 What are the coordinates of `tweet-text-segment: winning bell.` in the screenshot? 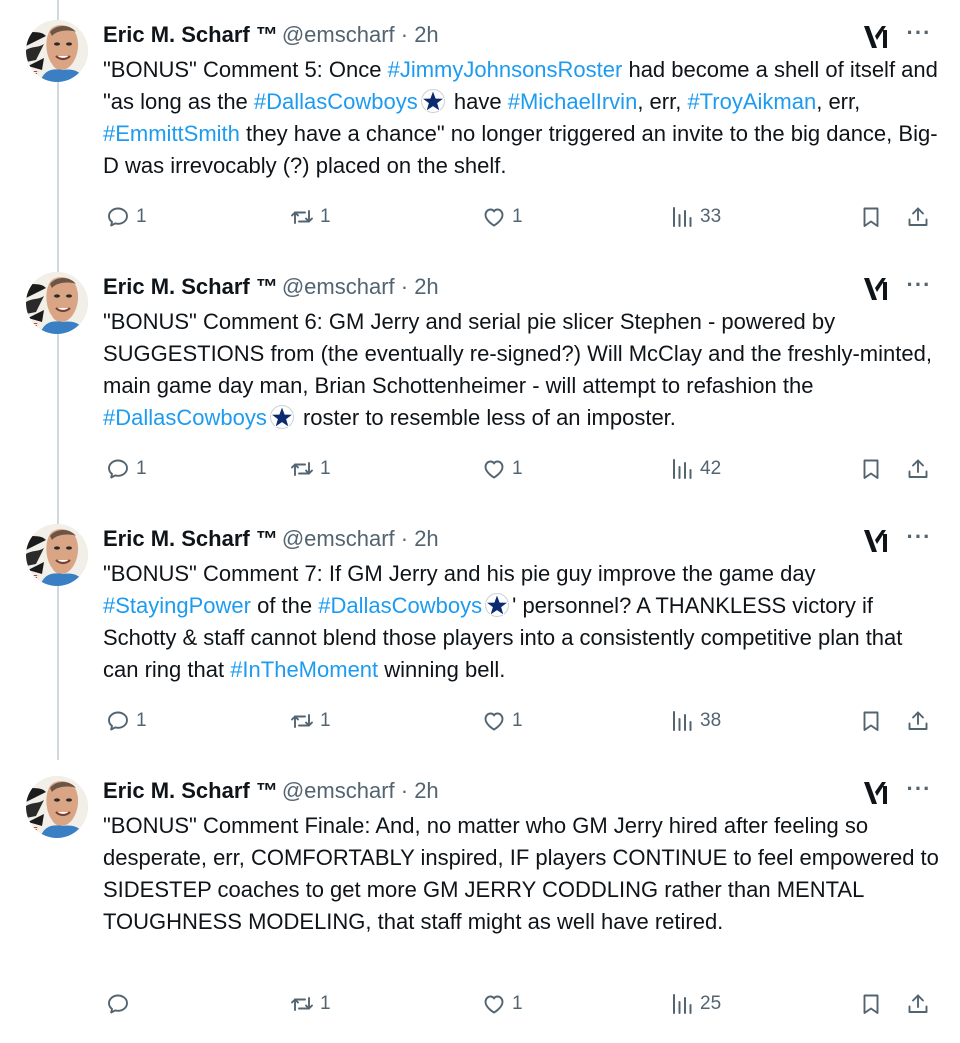 It's located at (442, 669).